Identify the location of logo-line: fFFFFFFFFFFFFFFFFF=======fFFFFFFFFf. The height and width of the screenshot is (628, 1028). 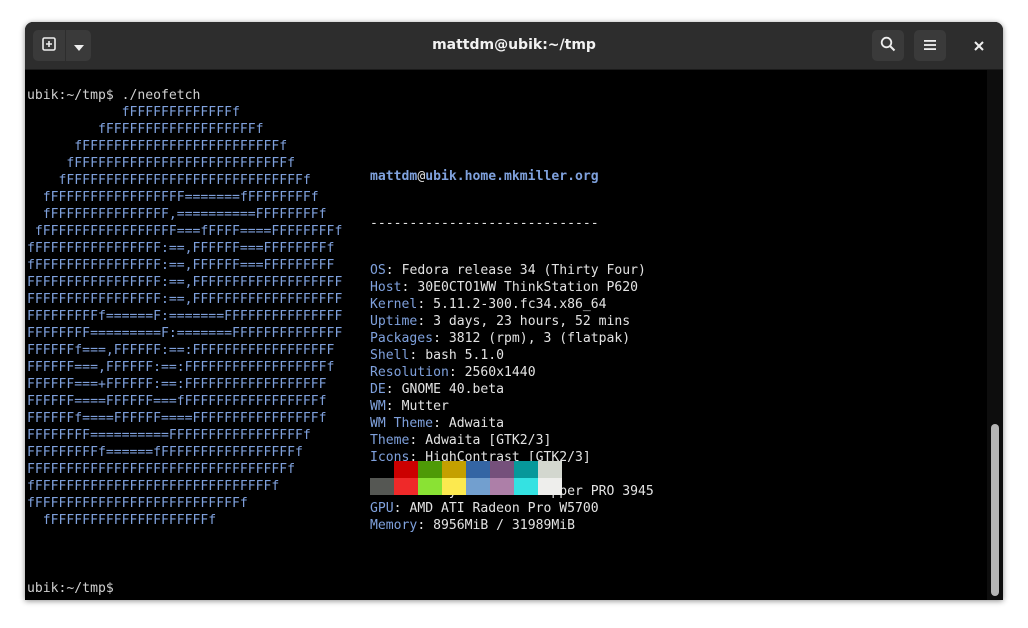
(173, 197).